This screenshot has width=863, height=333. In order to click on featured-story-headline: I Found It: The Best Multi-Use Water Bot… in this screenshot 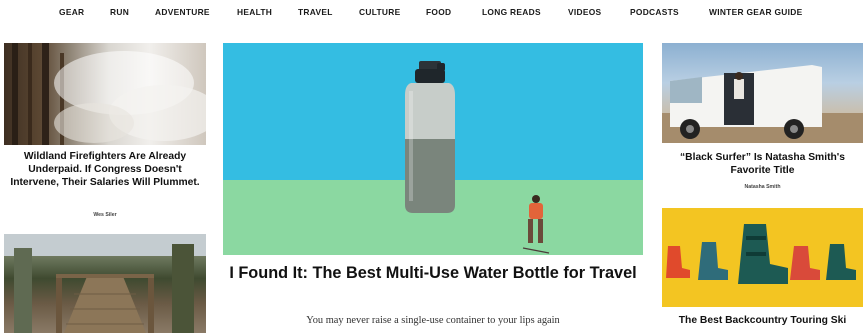, I will do `click(433, 273)`.